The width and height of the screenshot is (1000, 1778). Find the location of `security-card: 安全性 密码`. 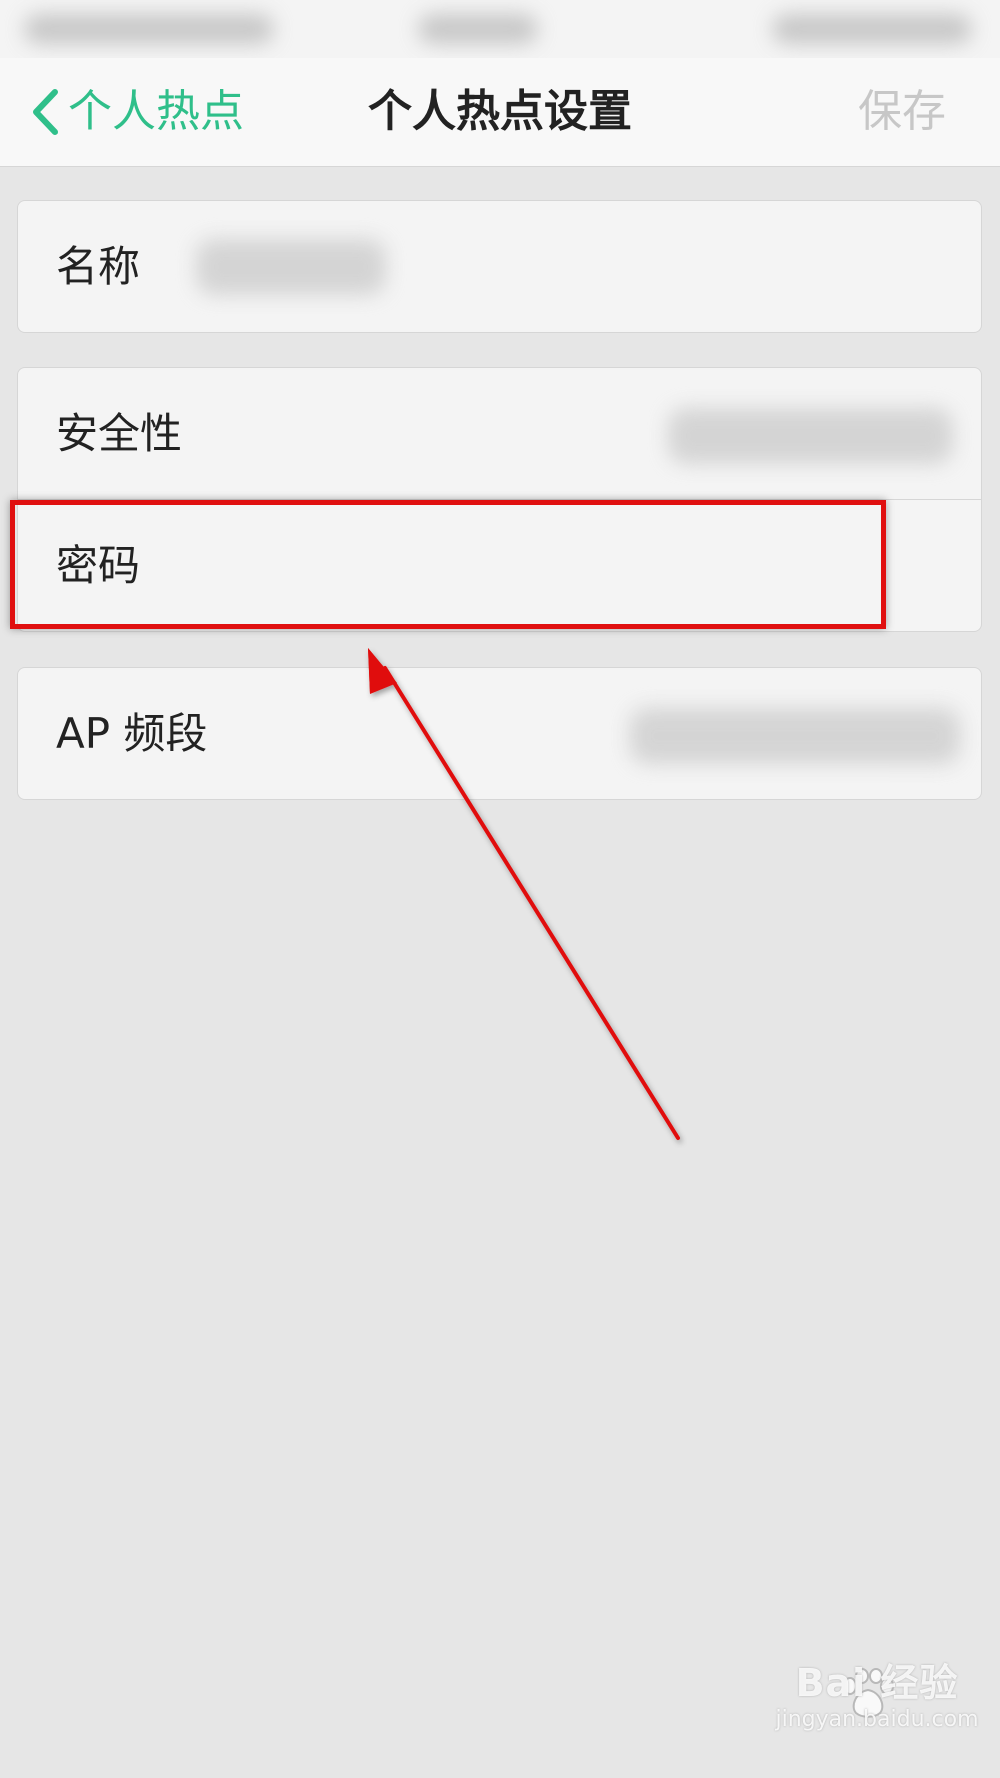

security-card: 安全性 密码 is located at coordinates (499, 499).